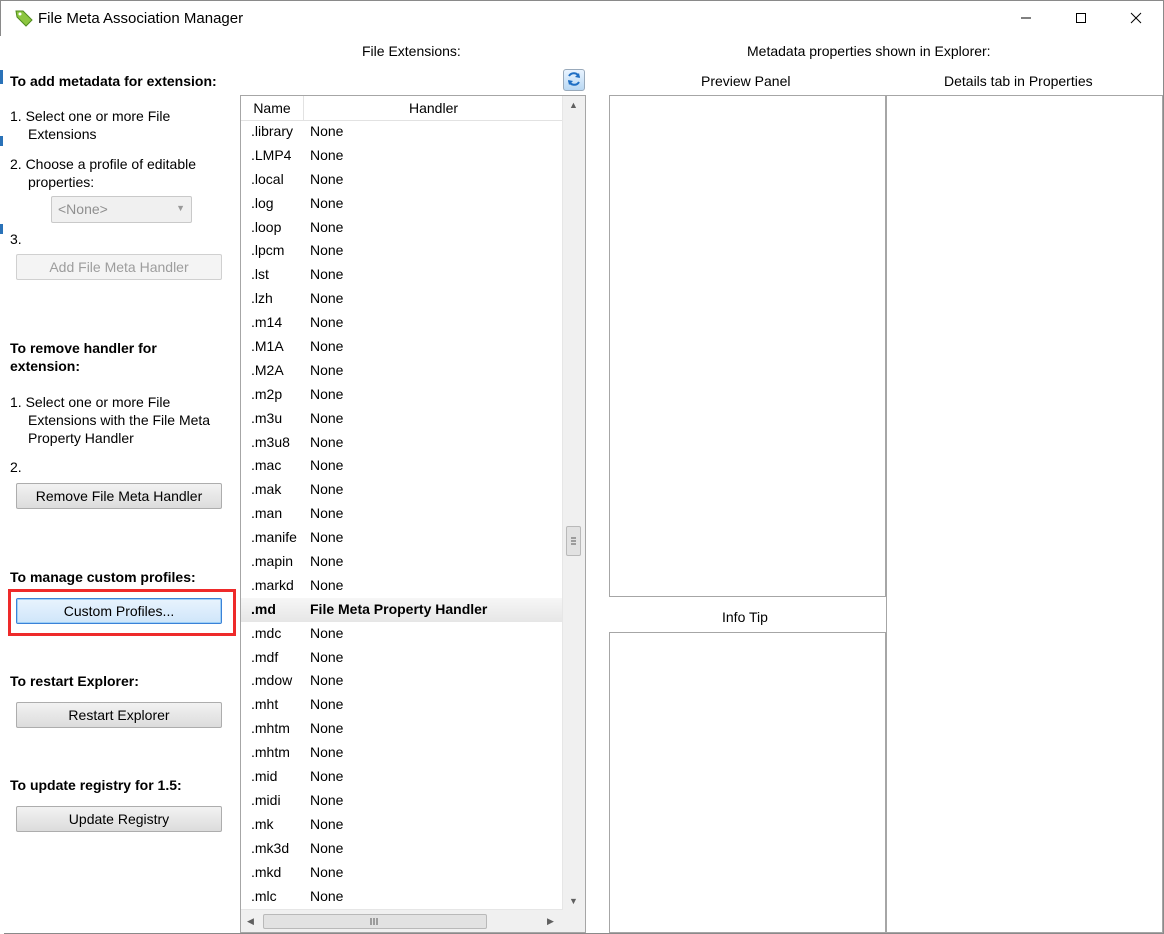 The width and height of the screenshot is (1164, 934). I want to click on table-row: .man None, so click(402, 514).